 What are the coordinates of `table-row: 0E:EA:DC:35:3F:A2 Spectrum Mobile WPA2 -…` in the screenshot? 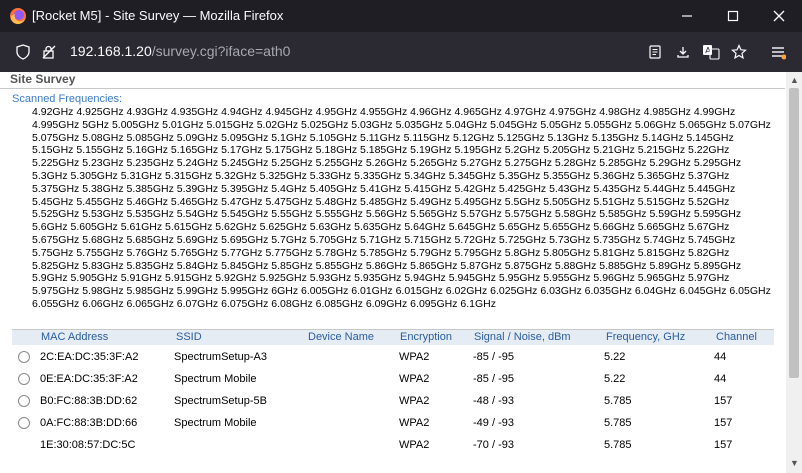 It's located at (393, 380).